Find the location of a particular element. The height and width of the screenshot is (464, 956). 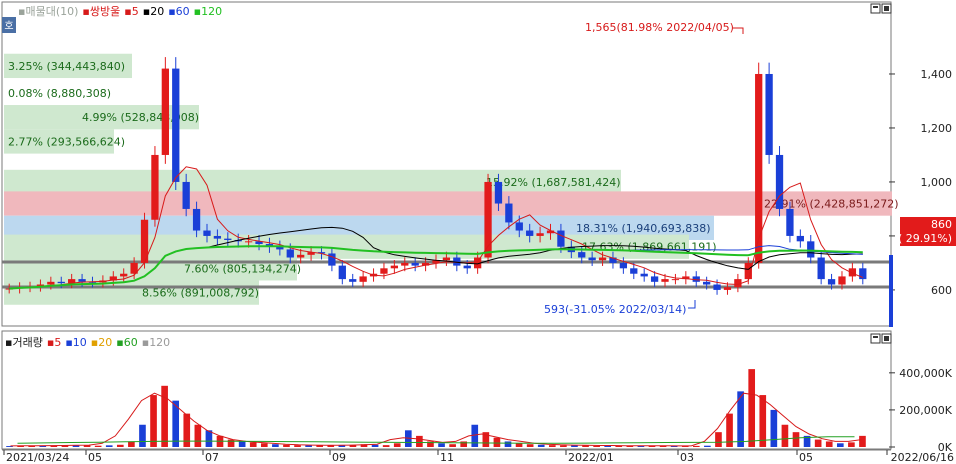

price-legend-item: ▪60 is located at coordinates (178, 11).